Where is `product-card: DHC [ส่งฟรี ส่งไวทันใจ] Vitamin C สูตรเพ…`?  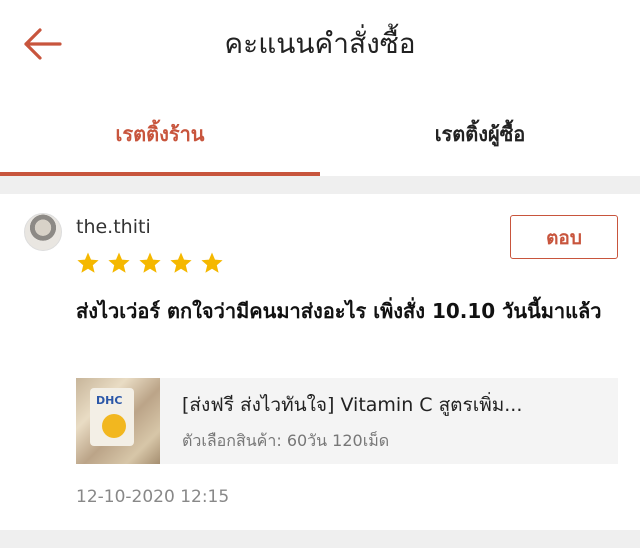
product-card: DHC [ส่งฟรี ส่งไวทันใจ] Vitamin C สูตรเพ… is located at coordinates (347, 421).